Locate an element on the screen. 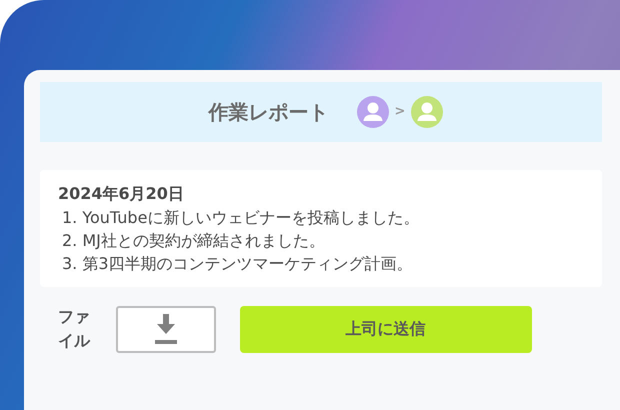 This screenshot has width=620, height=410. download-button is located at coordinates (166, 329).